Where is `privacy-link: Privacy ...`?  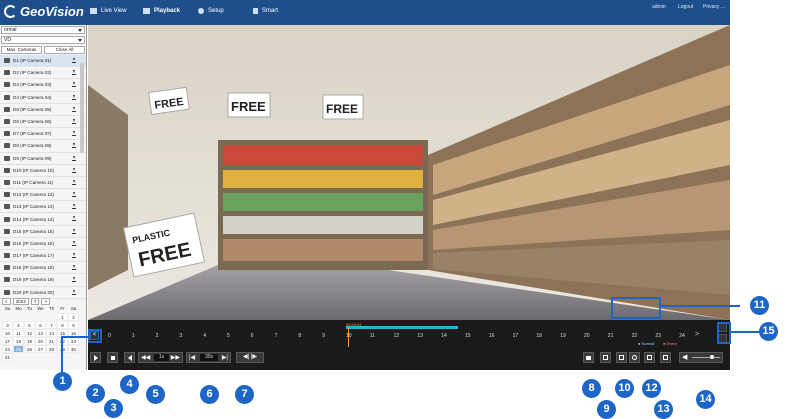
privacy-link: Privacy ... is located at coordinates (714, 7).